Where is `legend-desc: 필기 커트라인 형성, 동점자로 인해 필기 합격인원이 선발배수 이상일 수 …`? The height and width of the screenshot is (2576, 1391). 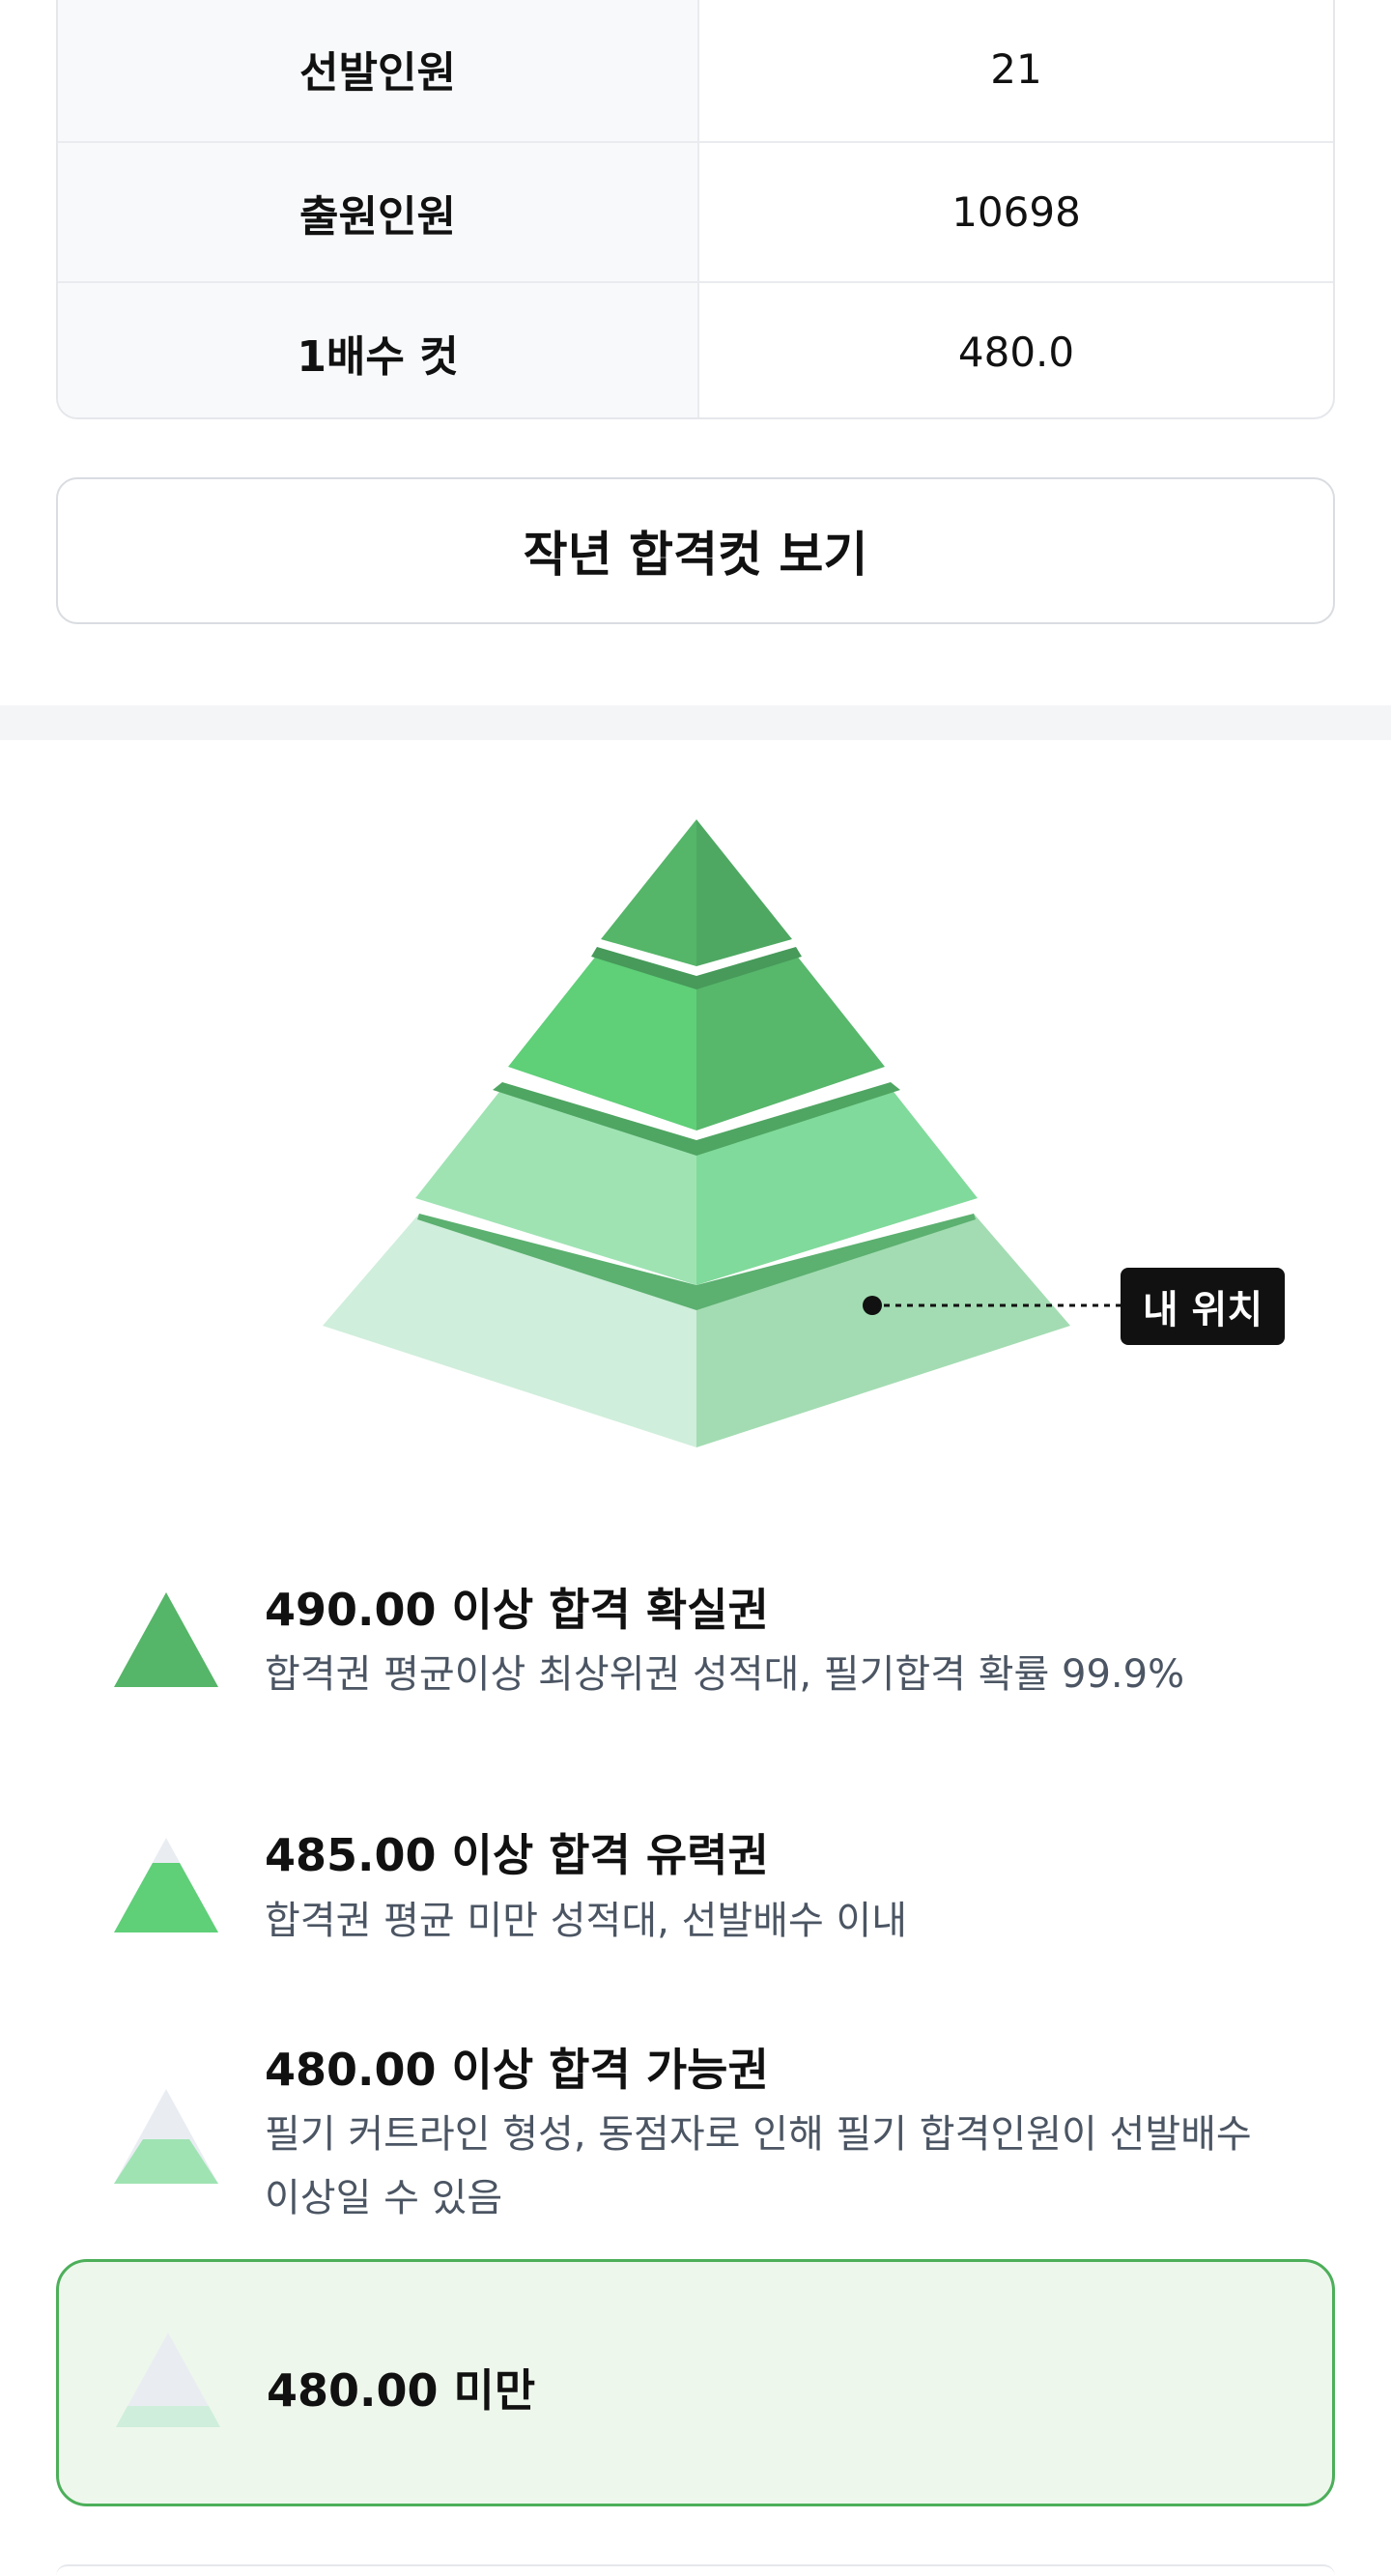 legend-desc: 필기 커트라인 형성, 동점자로 인해 필기 합격인원이 선발배수 이상일 수 … is located at coordinates (759, 2166).